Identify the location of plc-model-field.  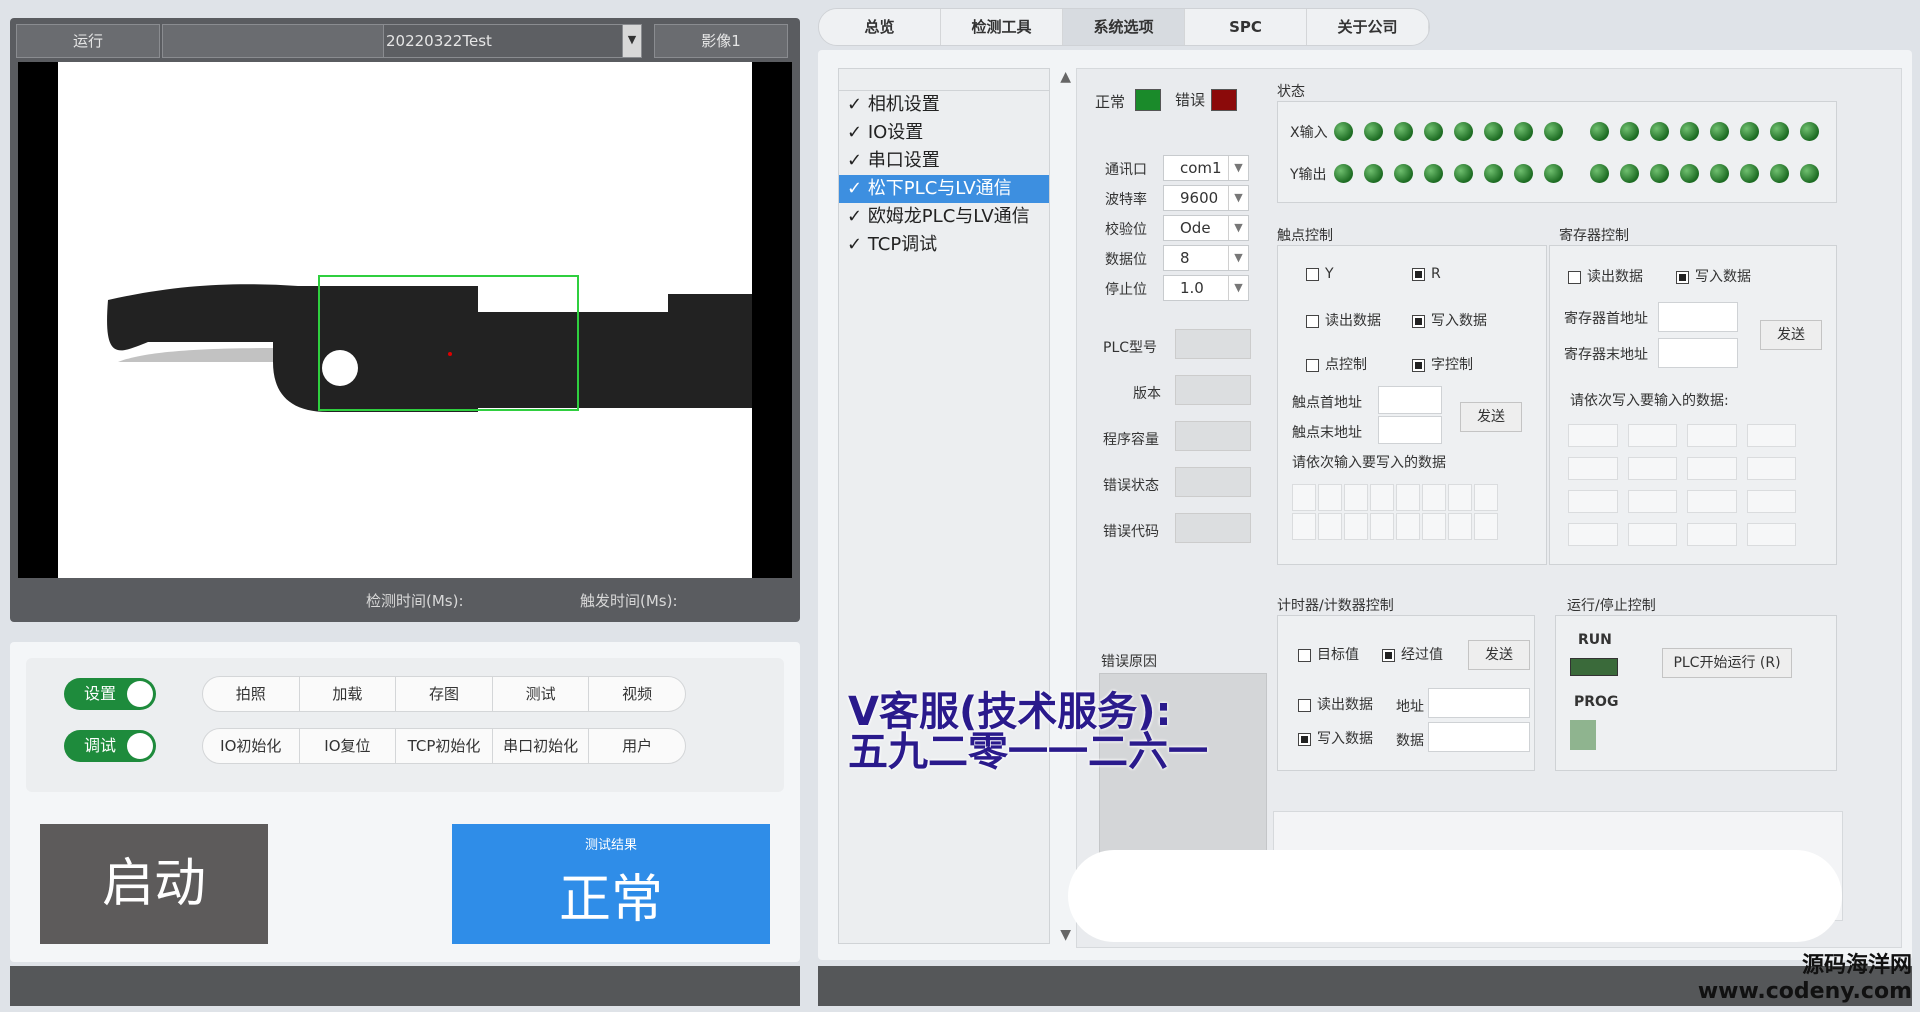
(1213, 344).